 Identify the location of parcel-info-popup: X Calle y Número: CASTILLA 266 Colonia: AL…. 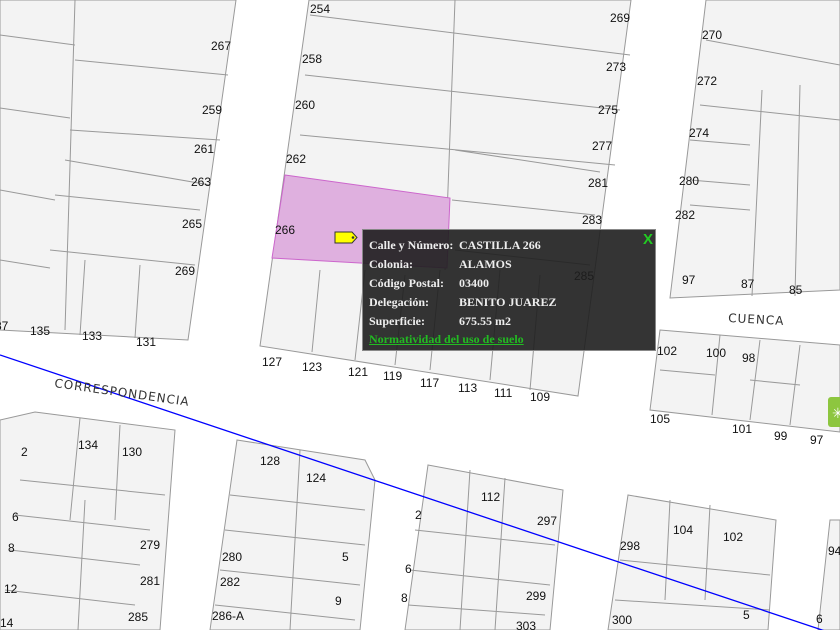
(509, 290).